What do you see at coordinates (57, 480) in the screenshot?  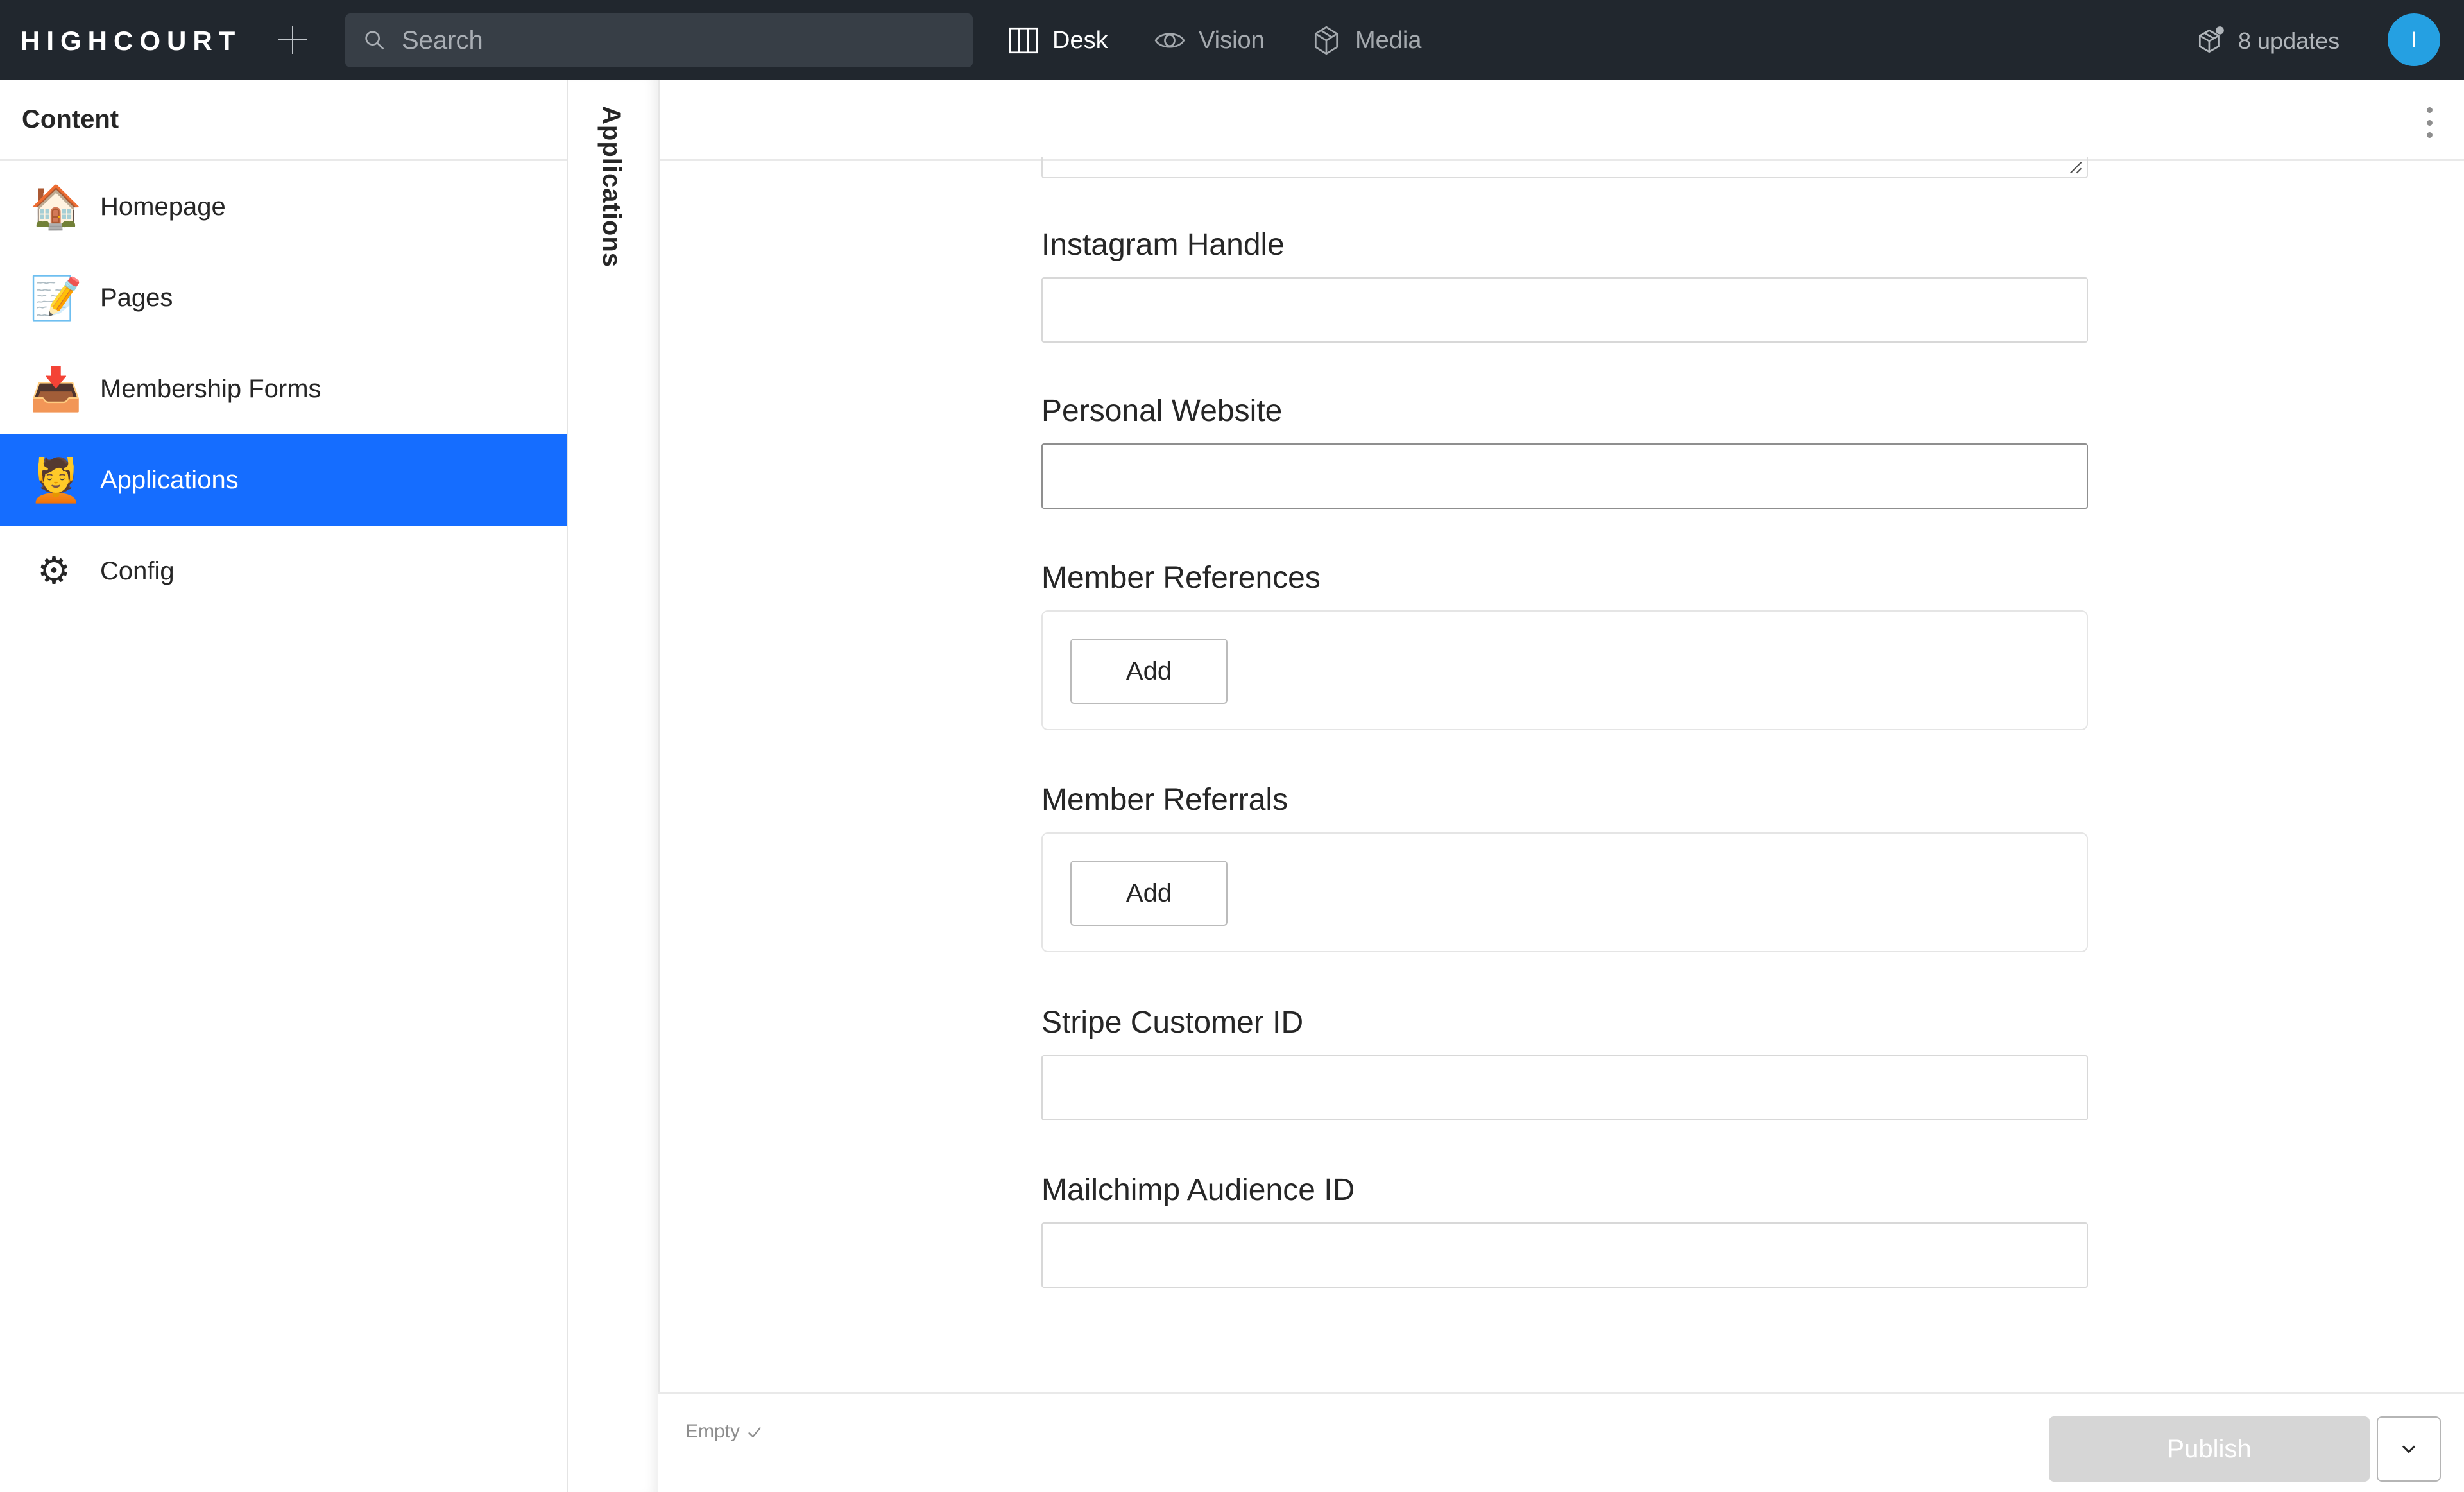 I see `person-massage-icon: 💆` at bounding box center [57, 480].